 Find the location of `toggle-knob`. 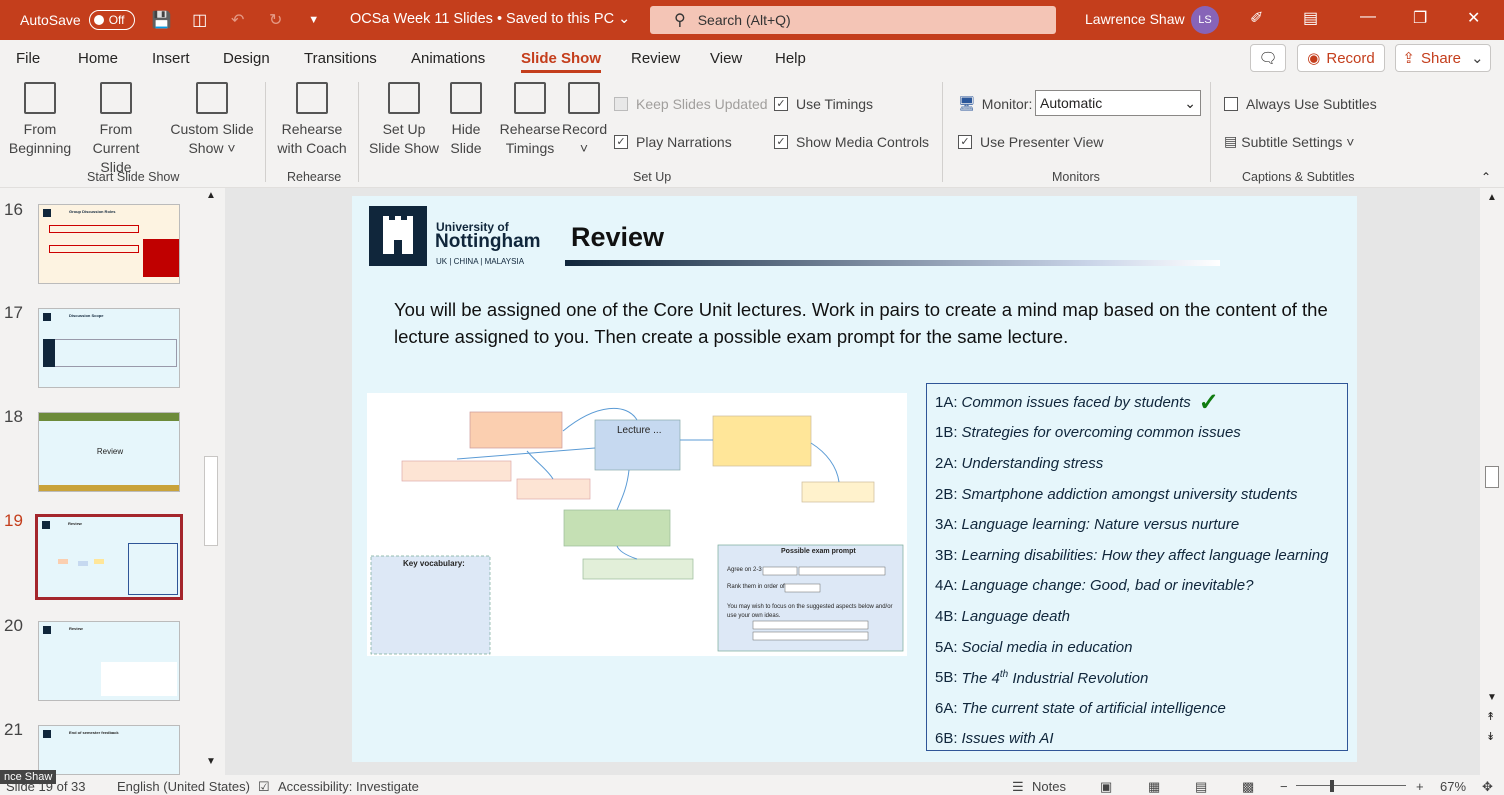

toggle-knob is located at coordinates (98, 20).